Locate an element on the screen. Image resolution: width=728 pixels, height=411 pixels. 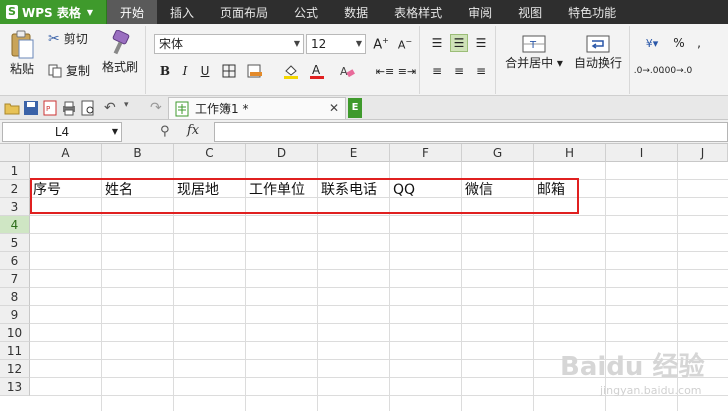
undo-icon: ↶ is located at coordinates (112, 108).